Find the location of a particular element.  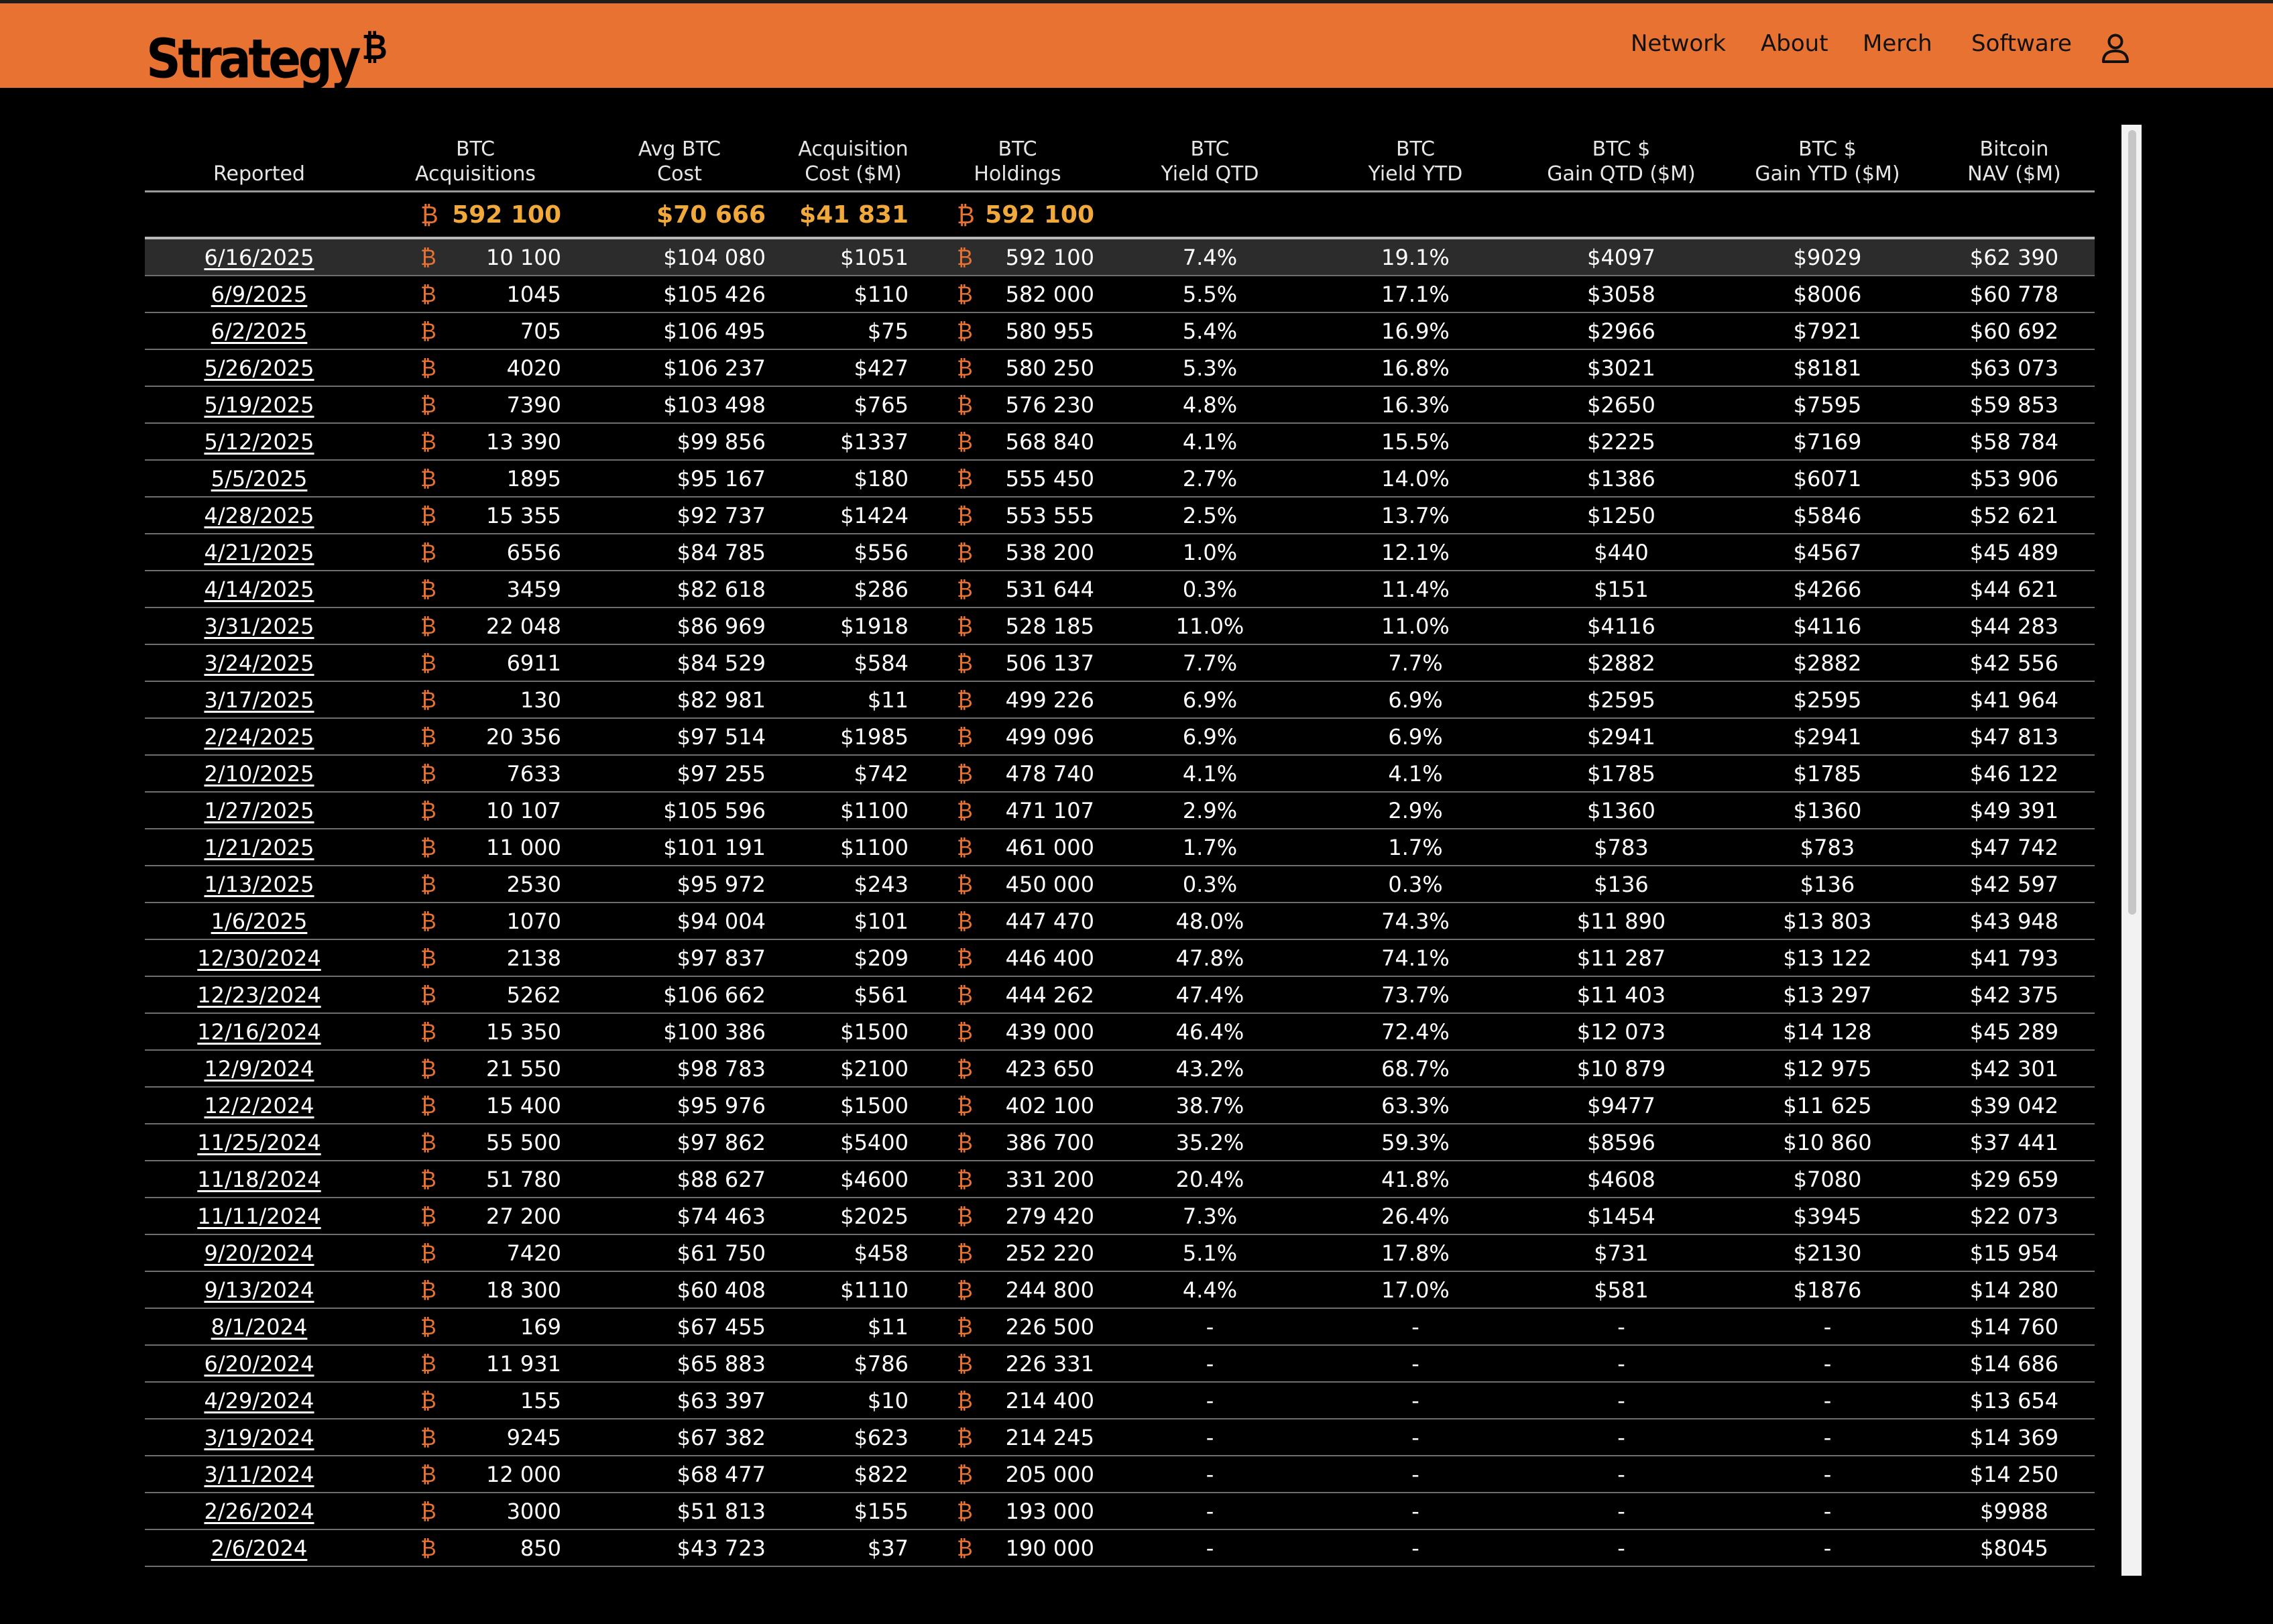

acquisitions-cell: ₿ 15 355 is located at coordinates (475, 515).